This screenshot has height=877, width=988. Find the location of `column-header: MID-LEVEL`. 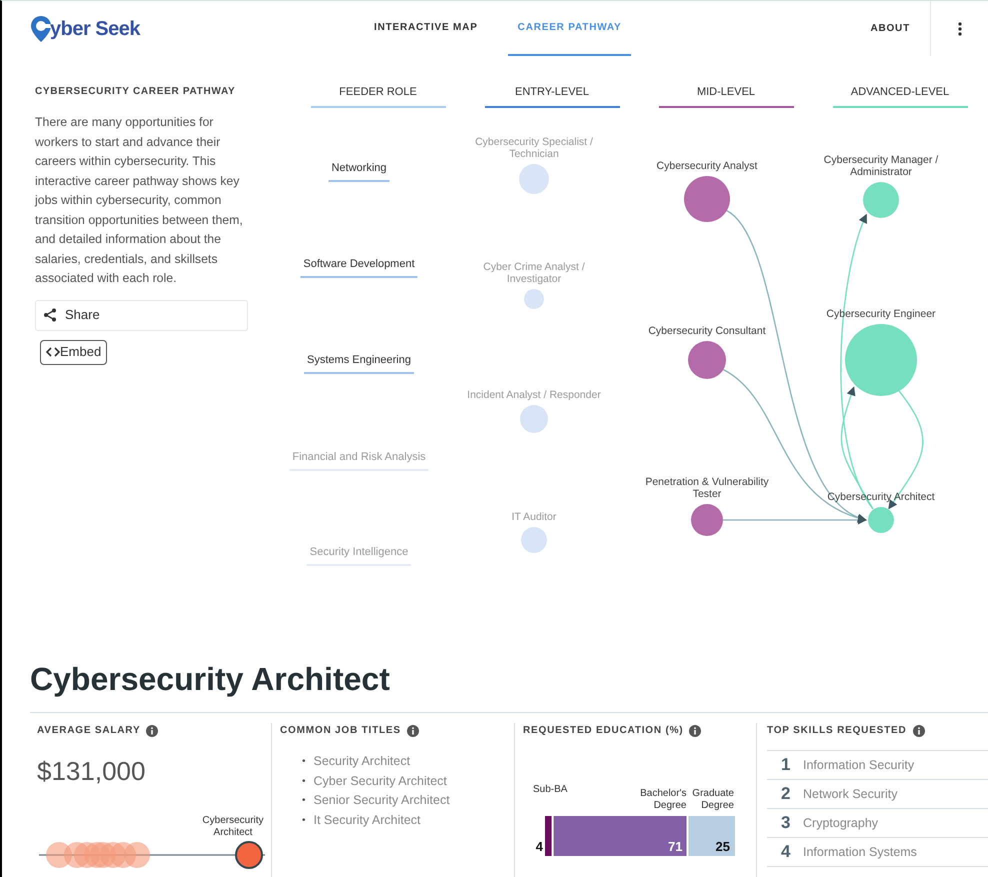

column-header: MID-LEVEL is located at coordinates (726, 96).